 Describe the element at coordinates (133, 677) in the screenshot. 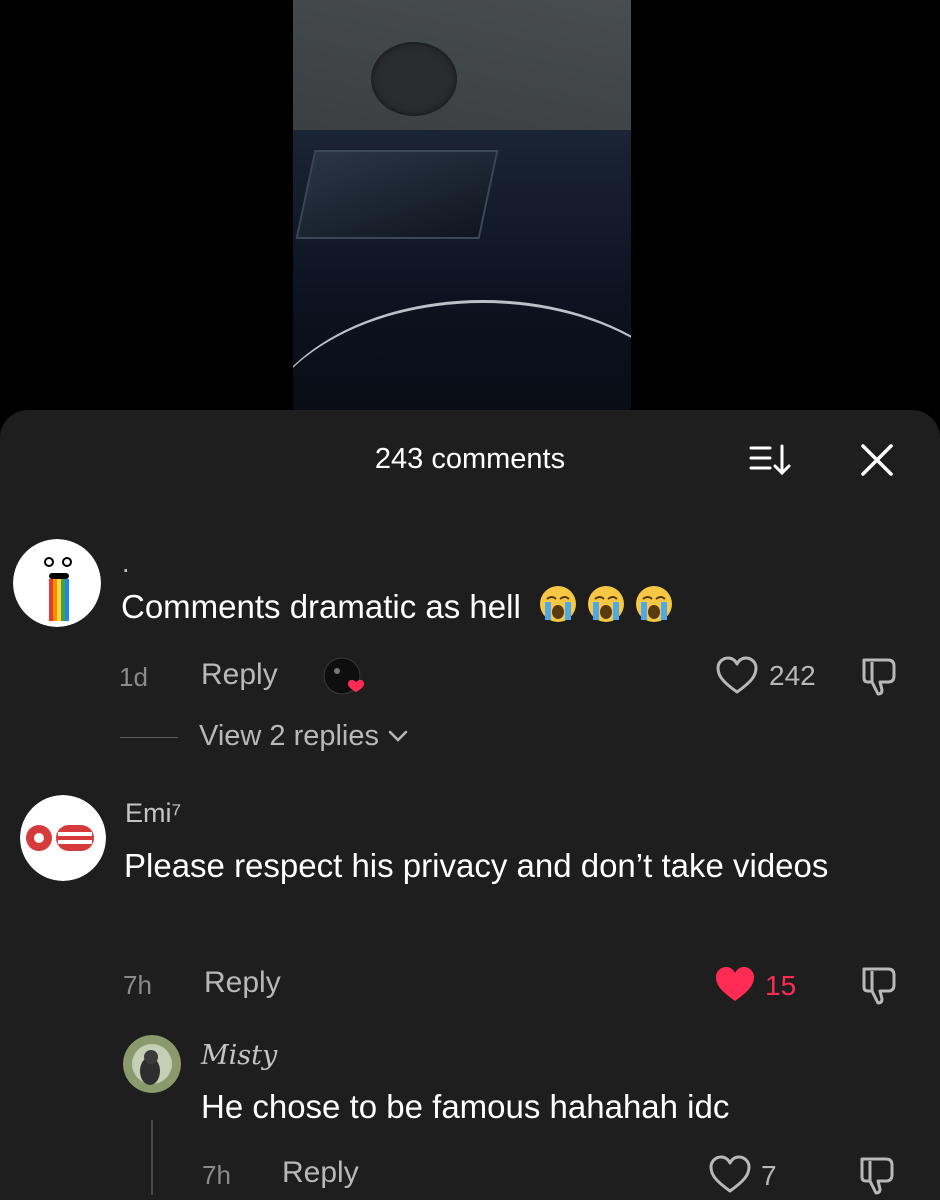

I see `comment-time: 1d` at that location.